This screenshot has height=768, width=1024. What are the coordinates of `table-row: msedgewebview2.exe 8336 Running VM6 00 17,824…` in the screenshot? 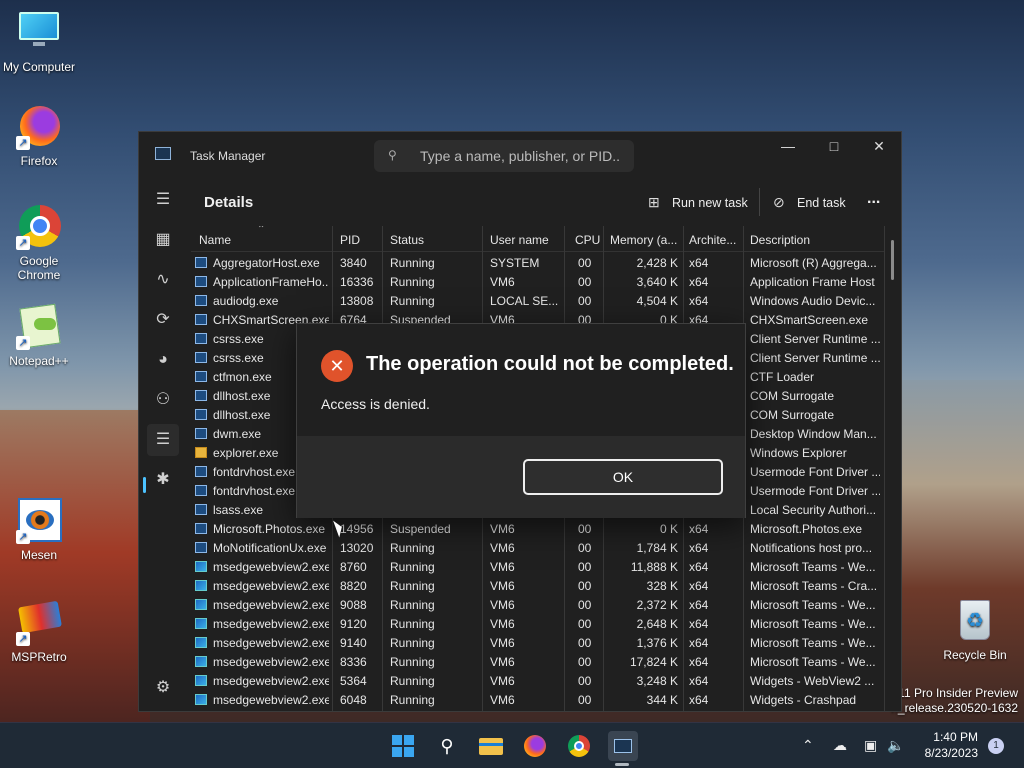 It's located at (538, 661).